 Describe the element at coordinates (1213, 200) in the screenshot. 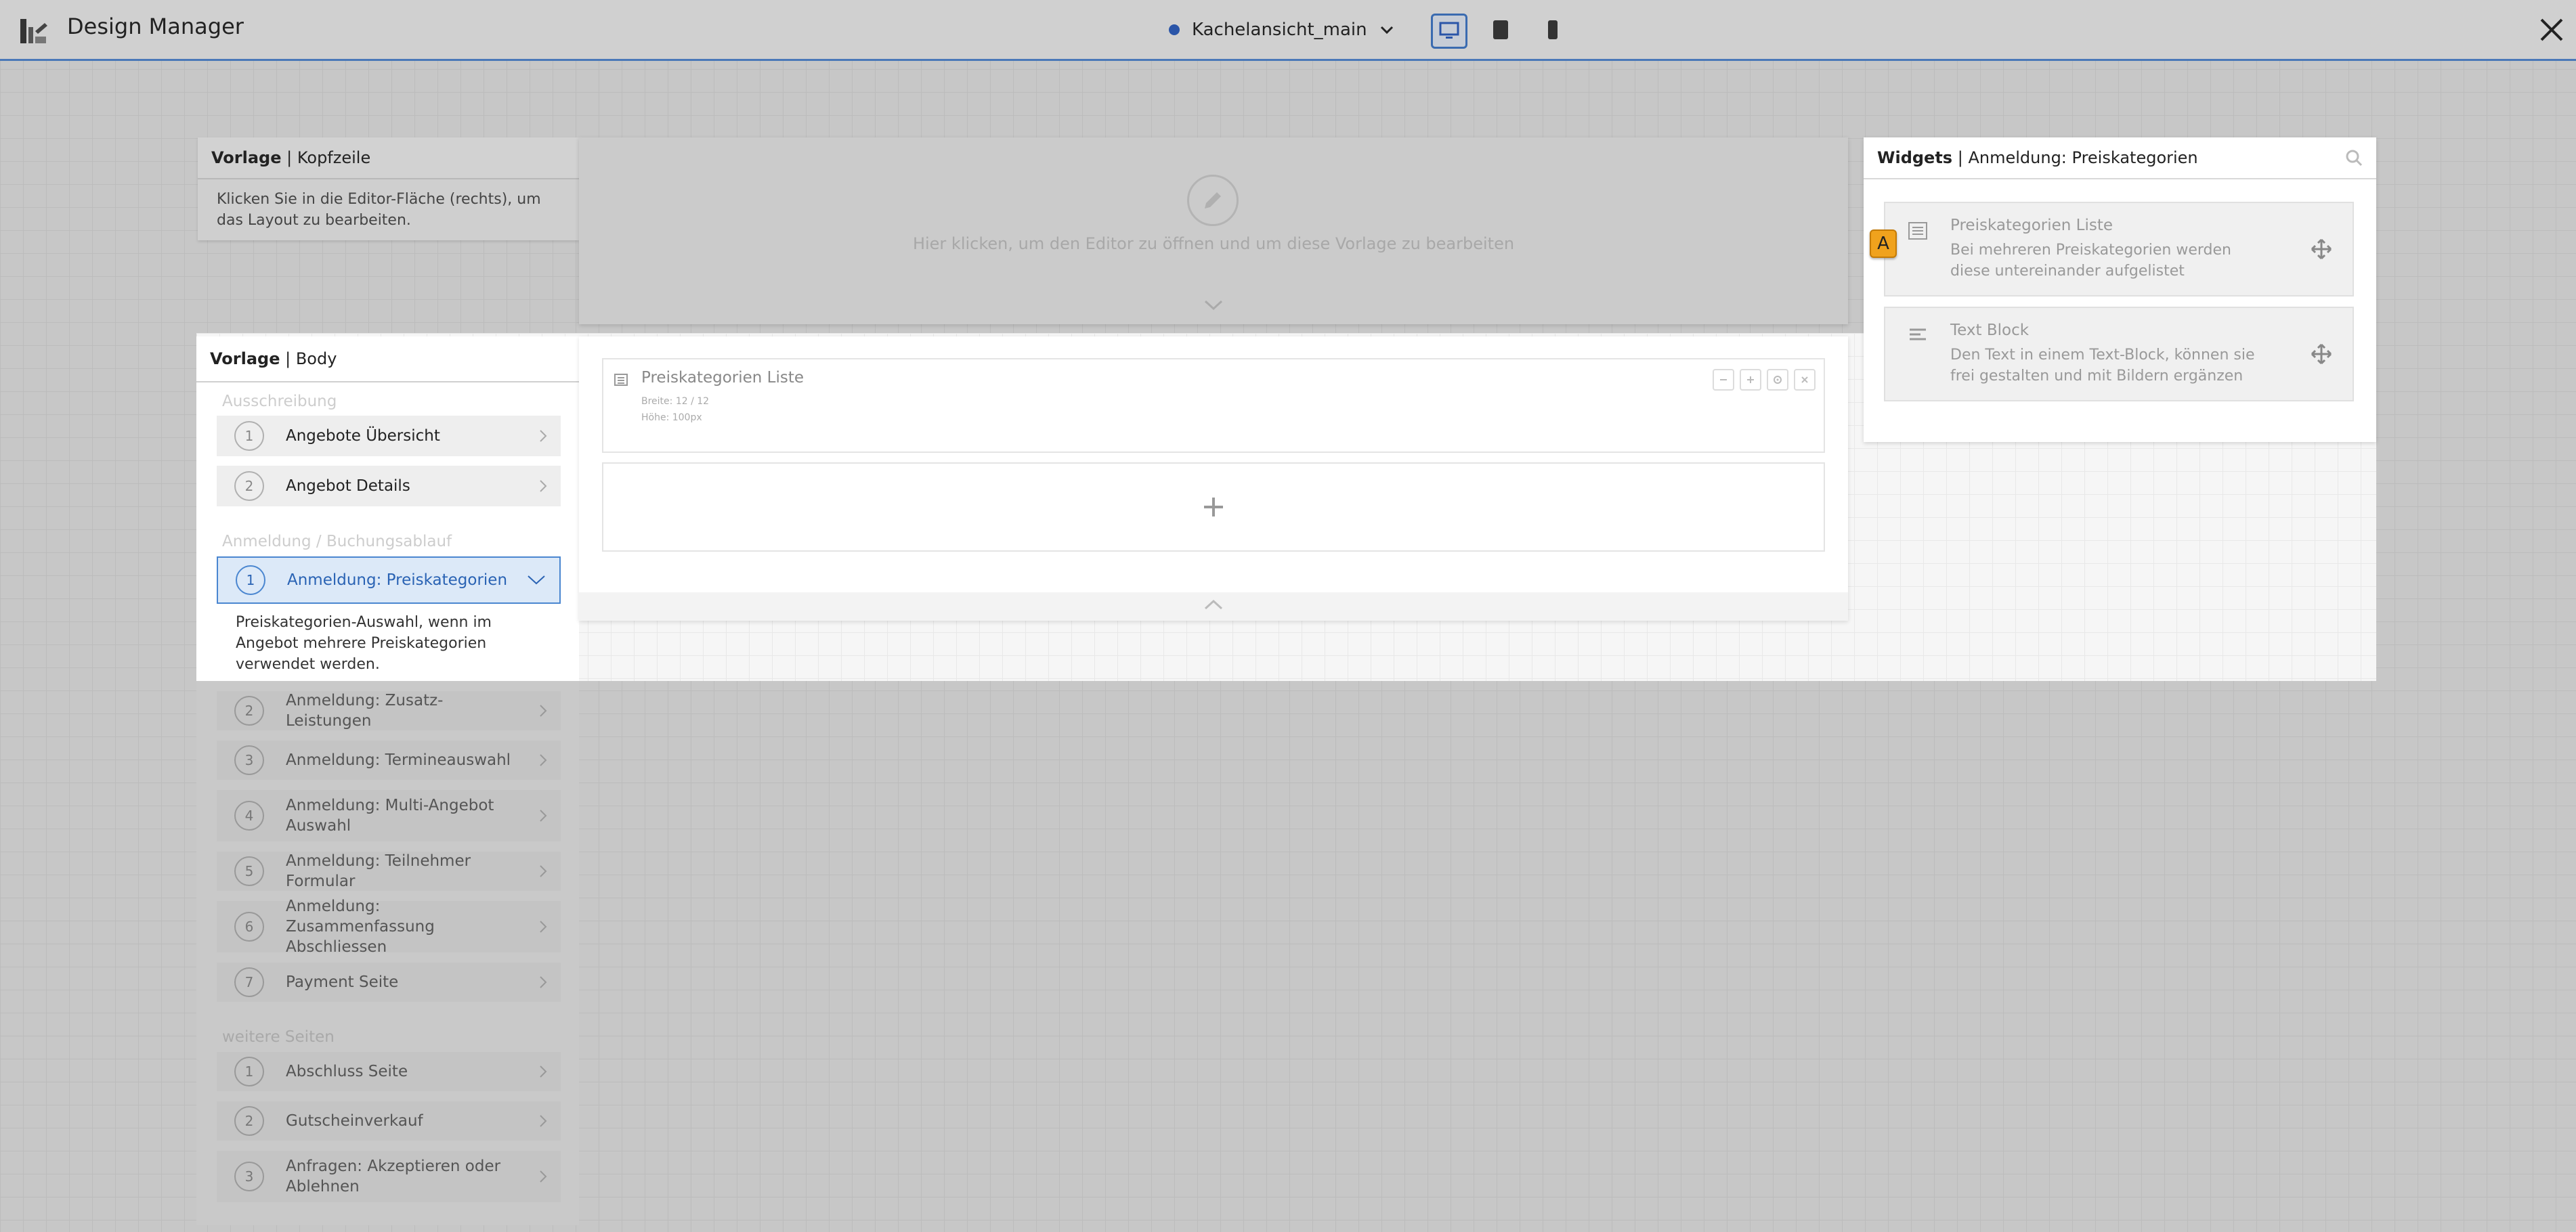

I see `pencil-icon` at that location.